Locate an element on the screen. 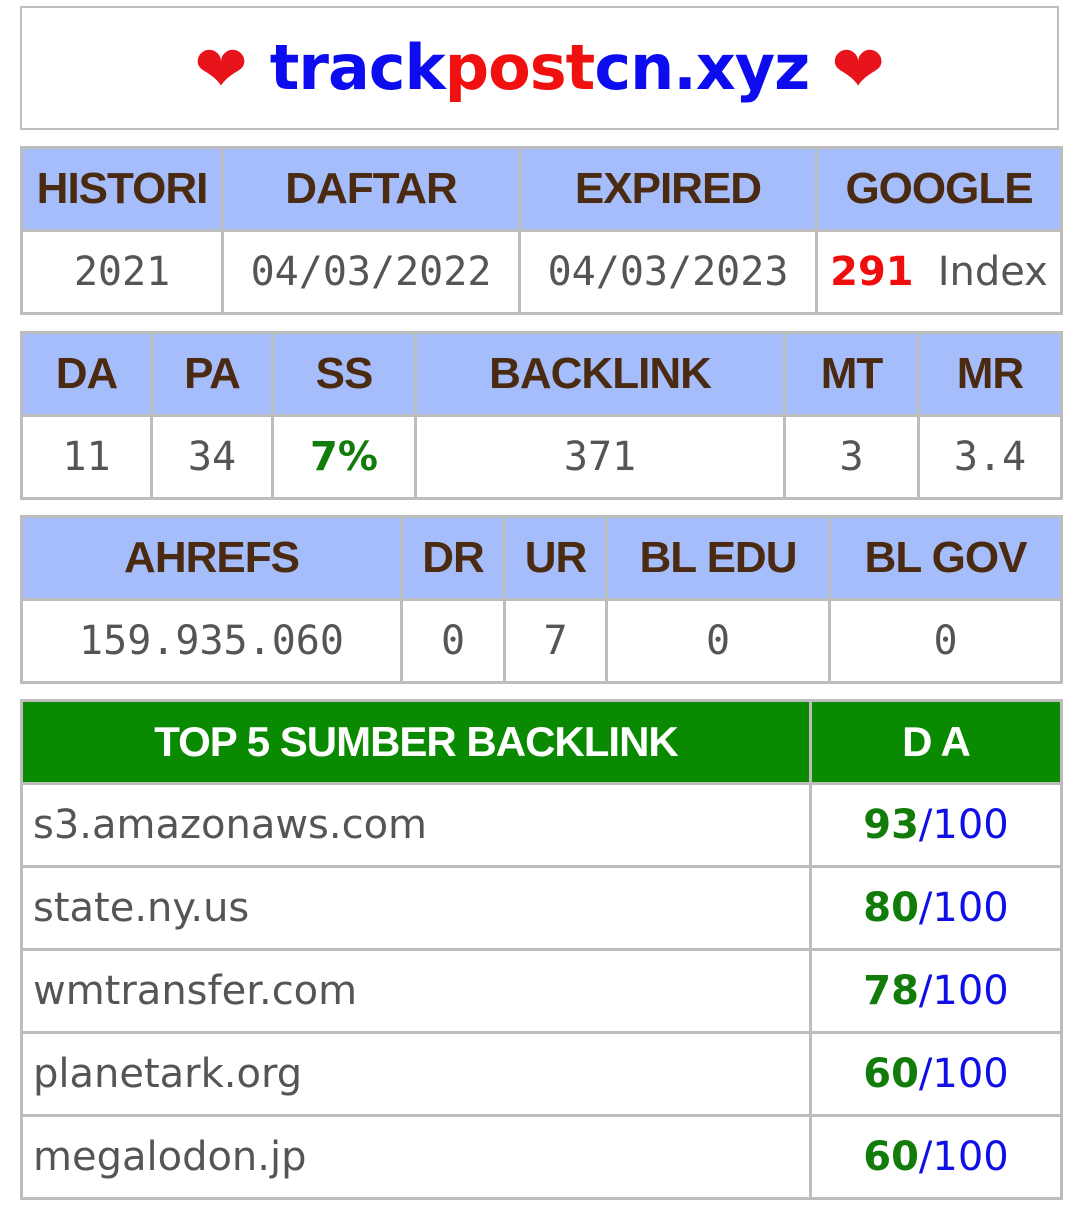 The height and width of the screenshot is (1220, 1076). header-google: GOOGLE is located at coordinates (939, 189).